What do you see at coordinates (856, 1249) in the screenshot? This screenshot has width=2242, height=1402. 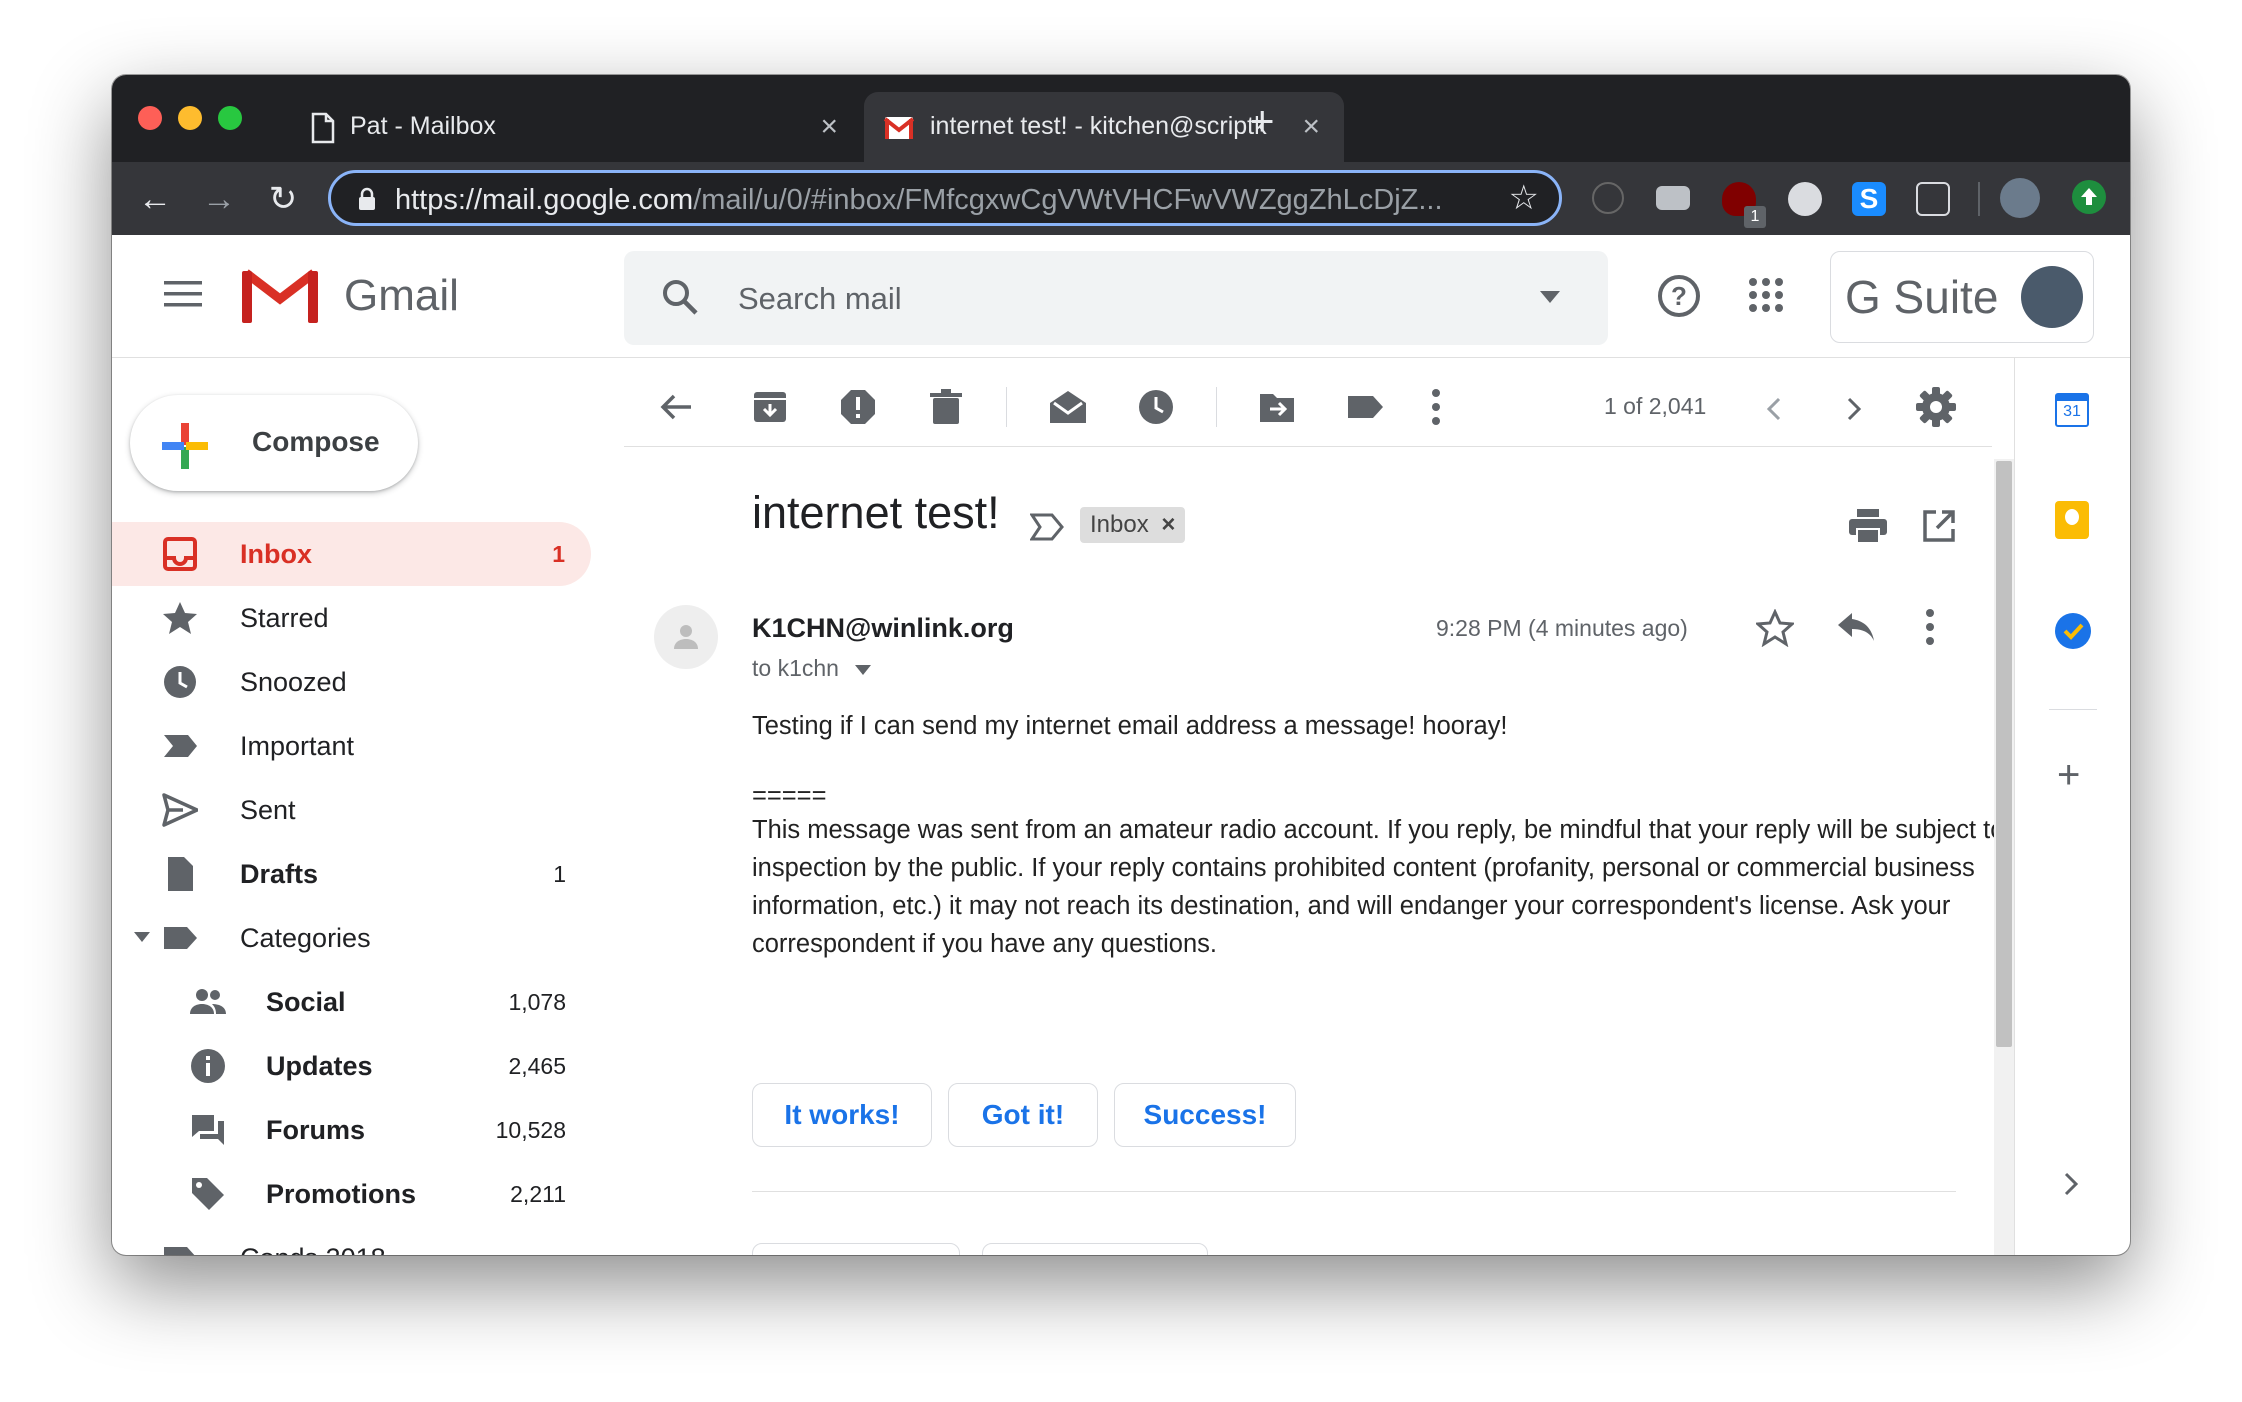 I see `reply-button-partial` at bounding box center [856, 1249].